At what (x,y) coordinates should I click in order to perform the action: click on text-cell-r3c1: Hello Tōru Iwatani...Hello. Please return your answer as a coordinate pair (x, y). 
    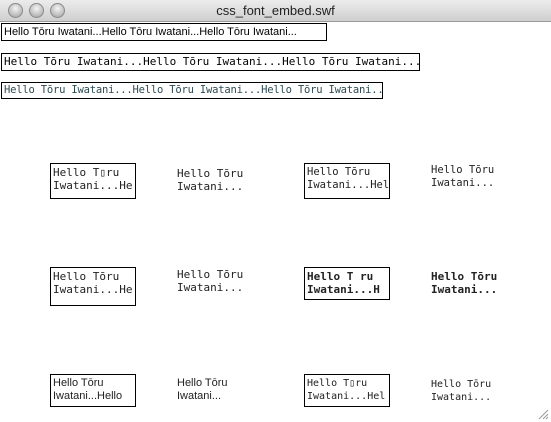
    Looking at the image, I should click on (93, 390).